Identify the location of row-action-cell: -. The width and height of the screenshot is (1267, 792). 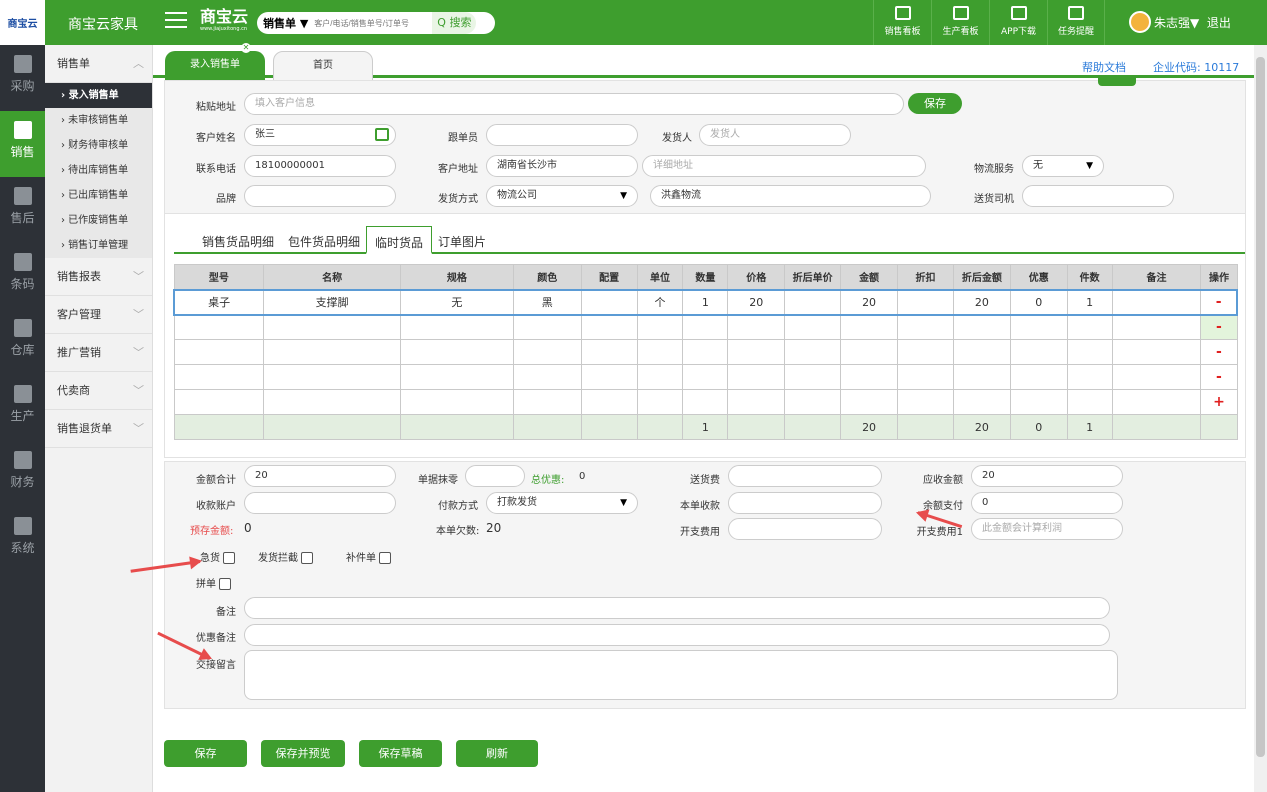
(1219, 302).